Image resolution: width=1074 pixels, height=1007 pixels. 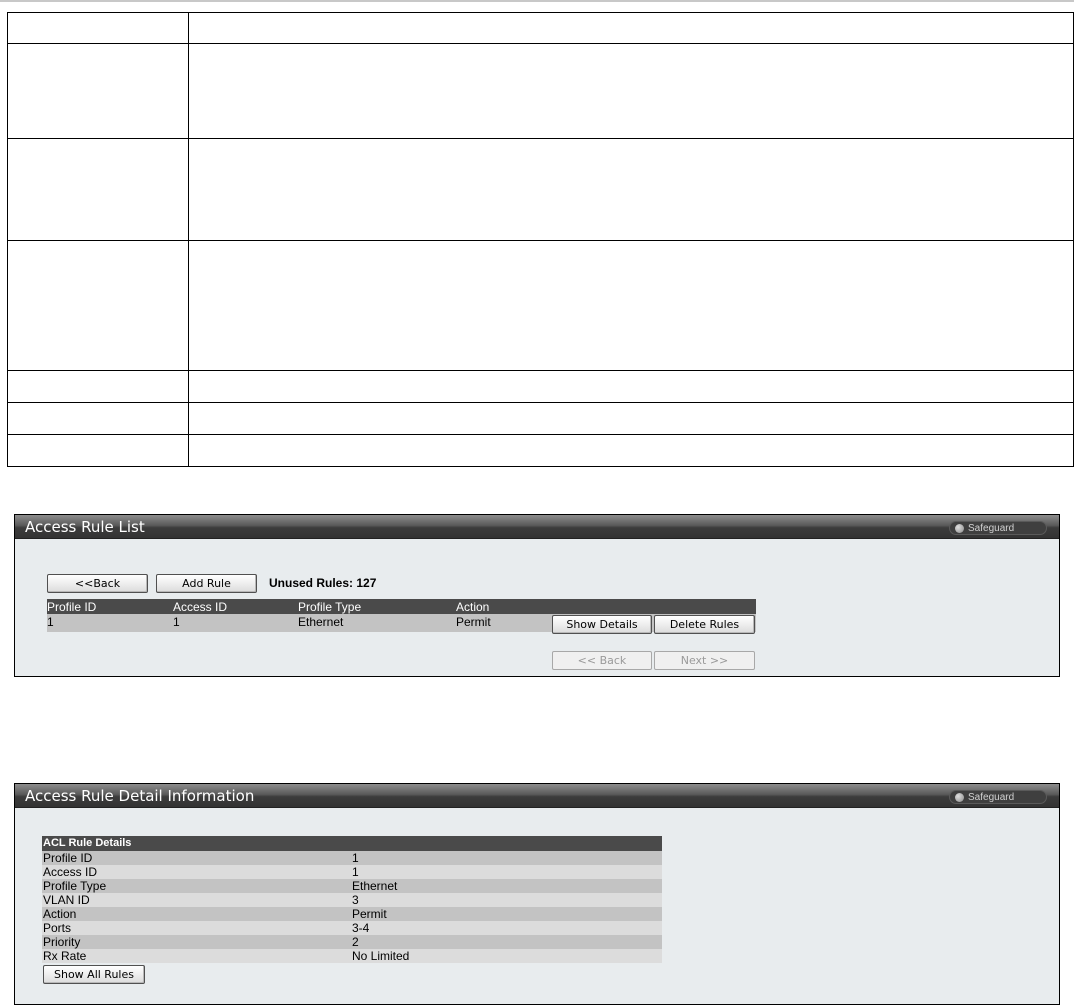 I want to click on panel-title: Access Rule List, so click(x=85, y=527).